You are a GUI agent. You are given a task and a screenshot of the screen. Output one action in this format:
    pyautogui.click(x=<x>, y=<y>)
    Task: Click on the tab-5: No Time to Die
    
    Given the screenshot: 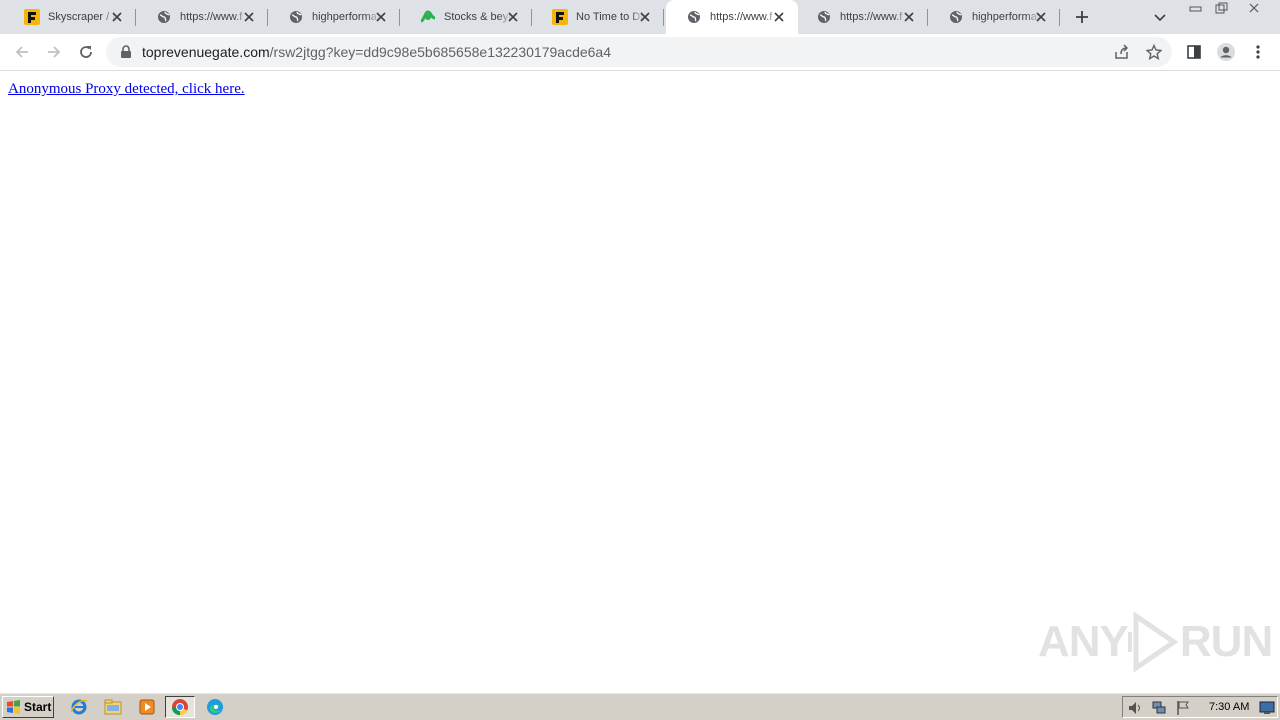 What is the action you would take?
    pyautogui.click(x=598, y=17)
    